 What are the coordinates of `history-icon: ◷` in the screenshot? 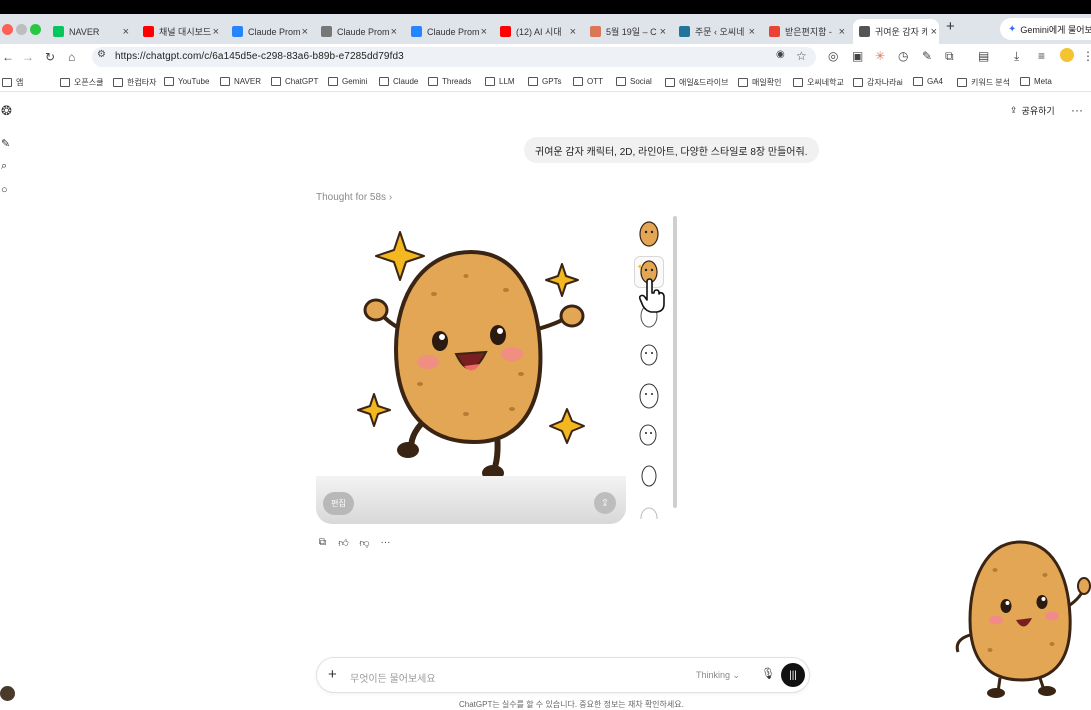 It's located at (903, 56).